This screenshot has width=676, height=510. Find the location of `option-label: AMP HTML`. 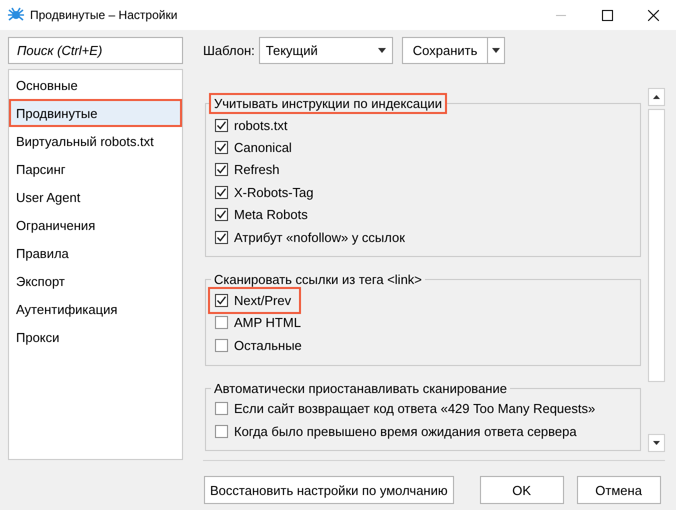

option-label: AMP HTML is located at coordinates (267, 322).